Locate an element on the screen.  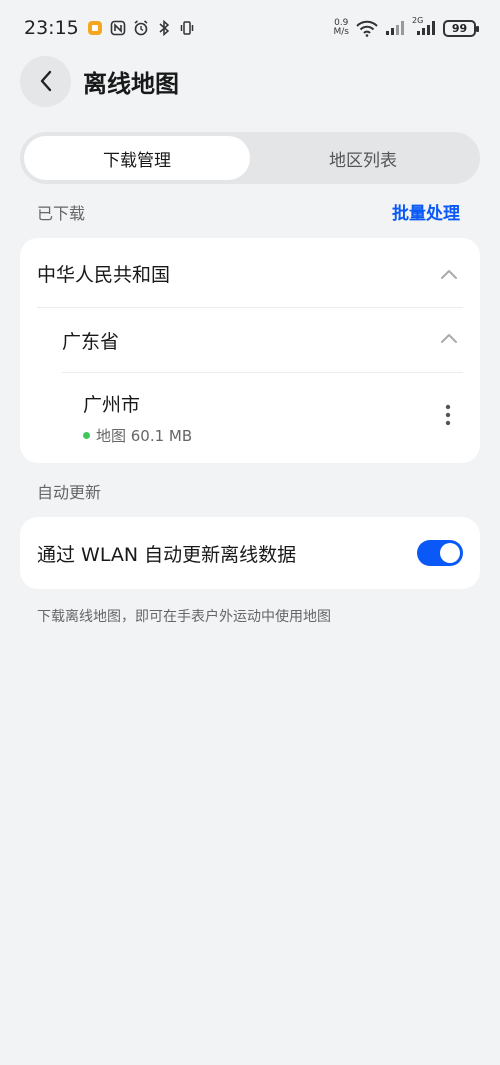
batch-process-button: 批量处理 is located at coordinates (426, 211).